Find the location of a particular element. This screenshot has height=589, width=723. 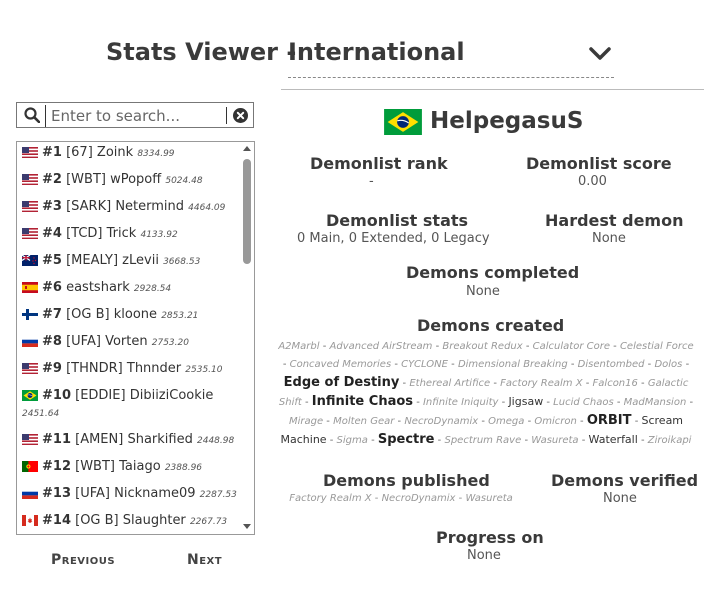

published-label: Demons published is located at coordinates (406, 480).